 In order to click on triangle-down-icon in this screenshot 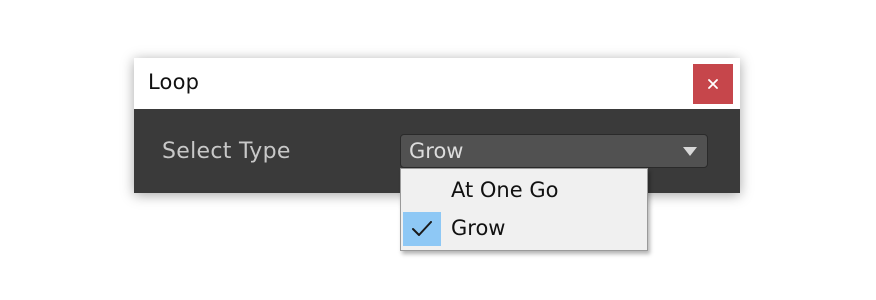, I will do `click(690, 151)`.